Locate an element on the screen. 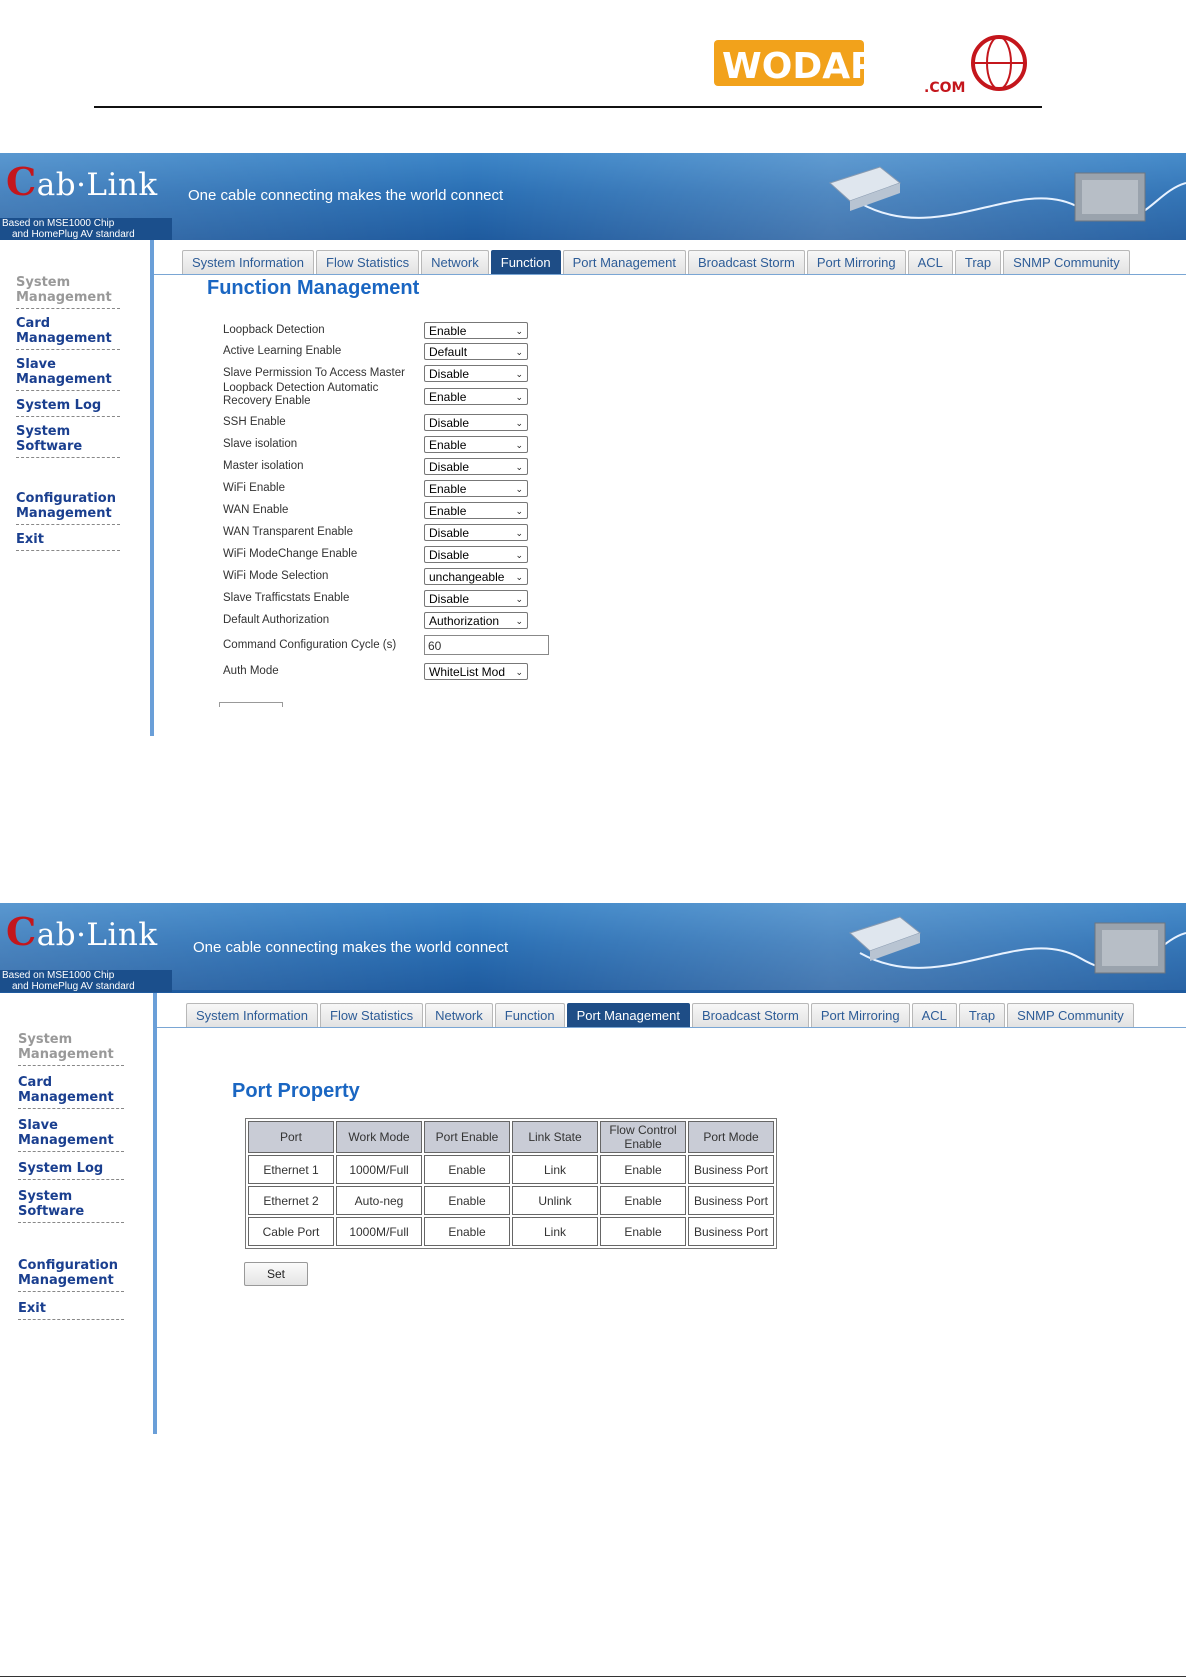 The width and height of the screenshot is (1186, 1679). cell: Ethernet 2 is located at coordinates (291, 1200).